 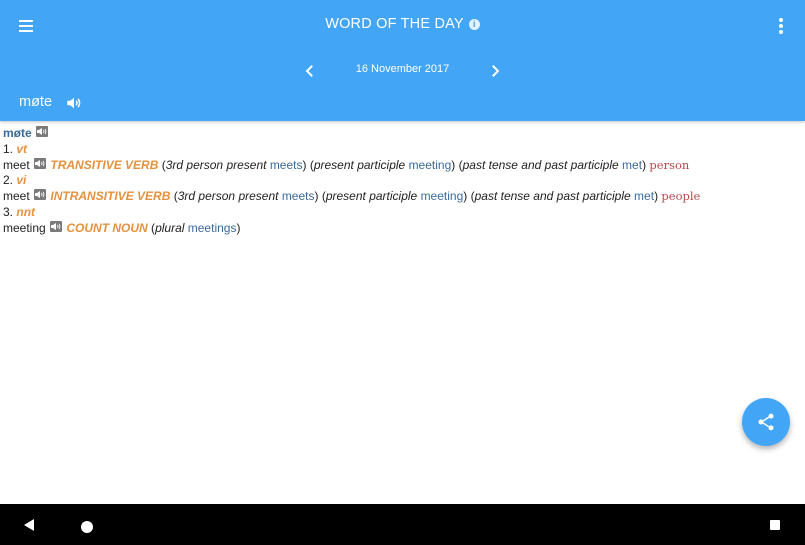 What do you see at coordinates (36, 102) in the screenshot?
I see `word-label: møte` at bounding box center [36, 102].